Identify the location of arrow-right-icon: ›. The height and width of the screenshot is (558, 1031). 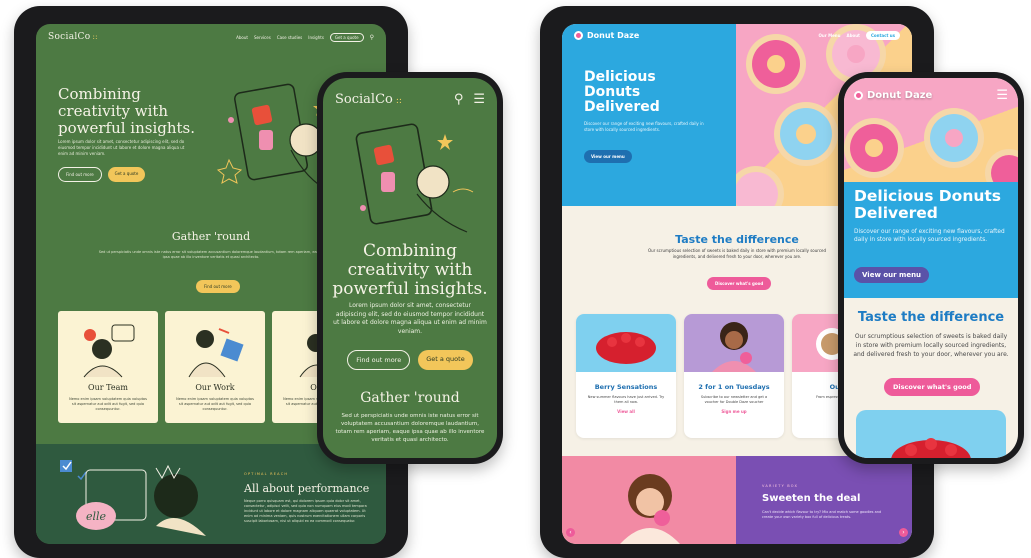
(903, 532).